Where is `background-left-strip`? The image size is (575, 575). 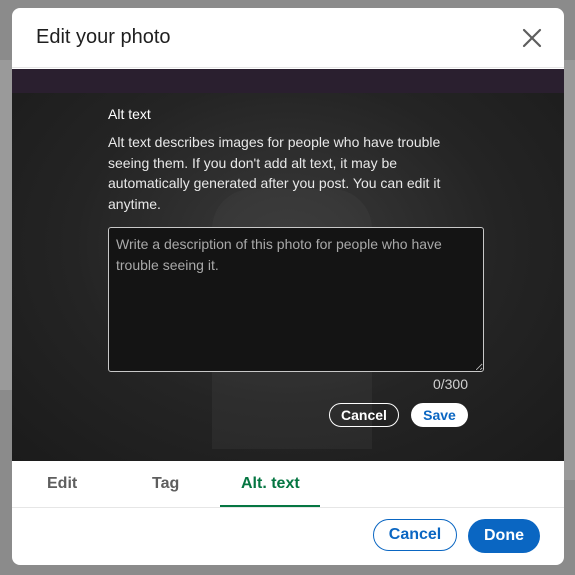 background-left-strip is located at coordinates (6, 225).